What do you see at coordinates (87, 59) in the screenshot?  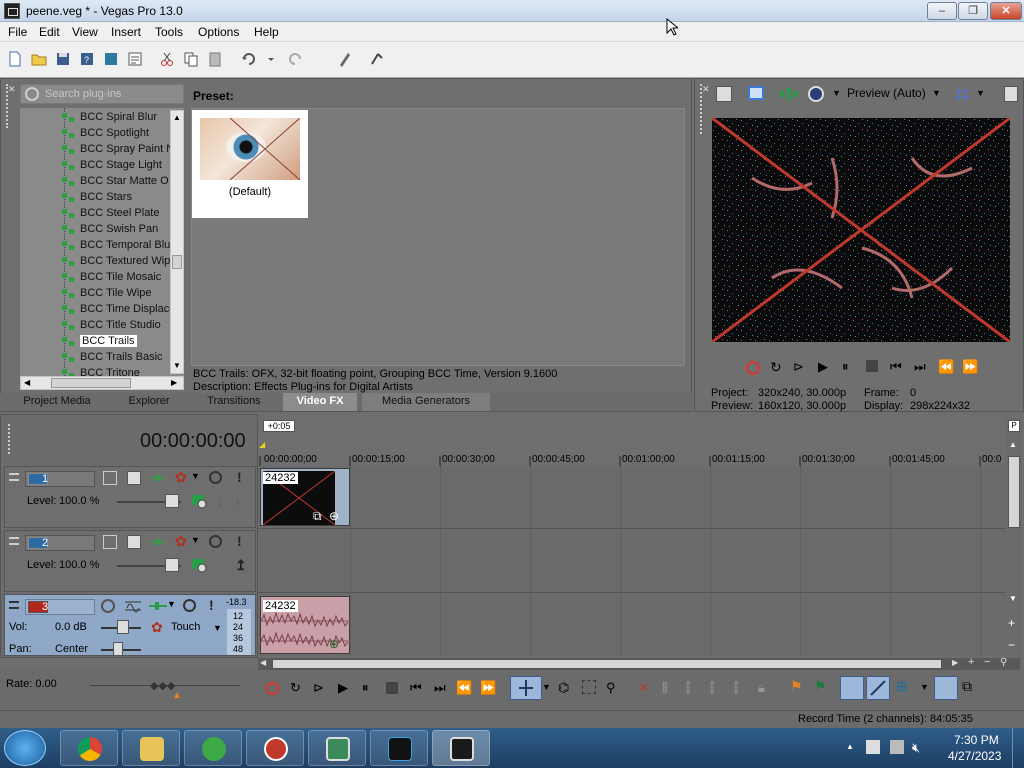 I see `save-as-icon: ?` at bounding box center [87, 59].